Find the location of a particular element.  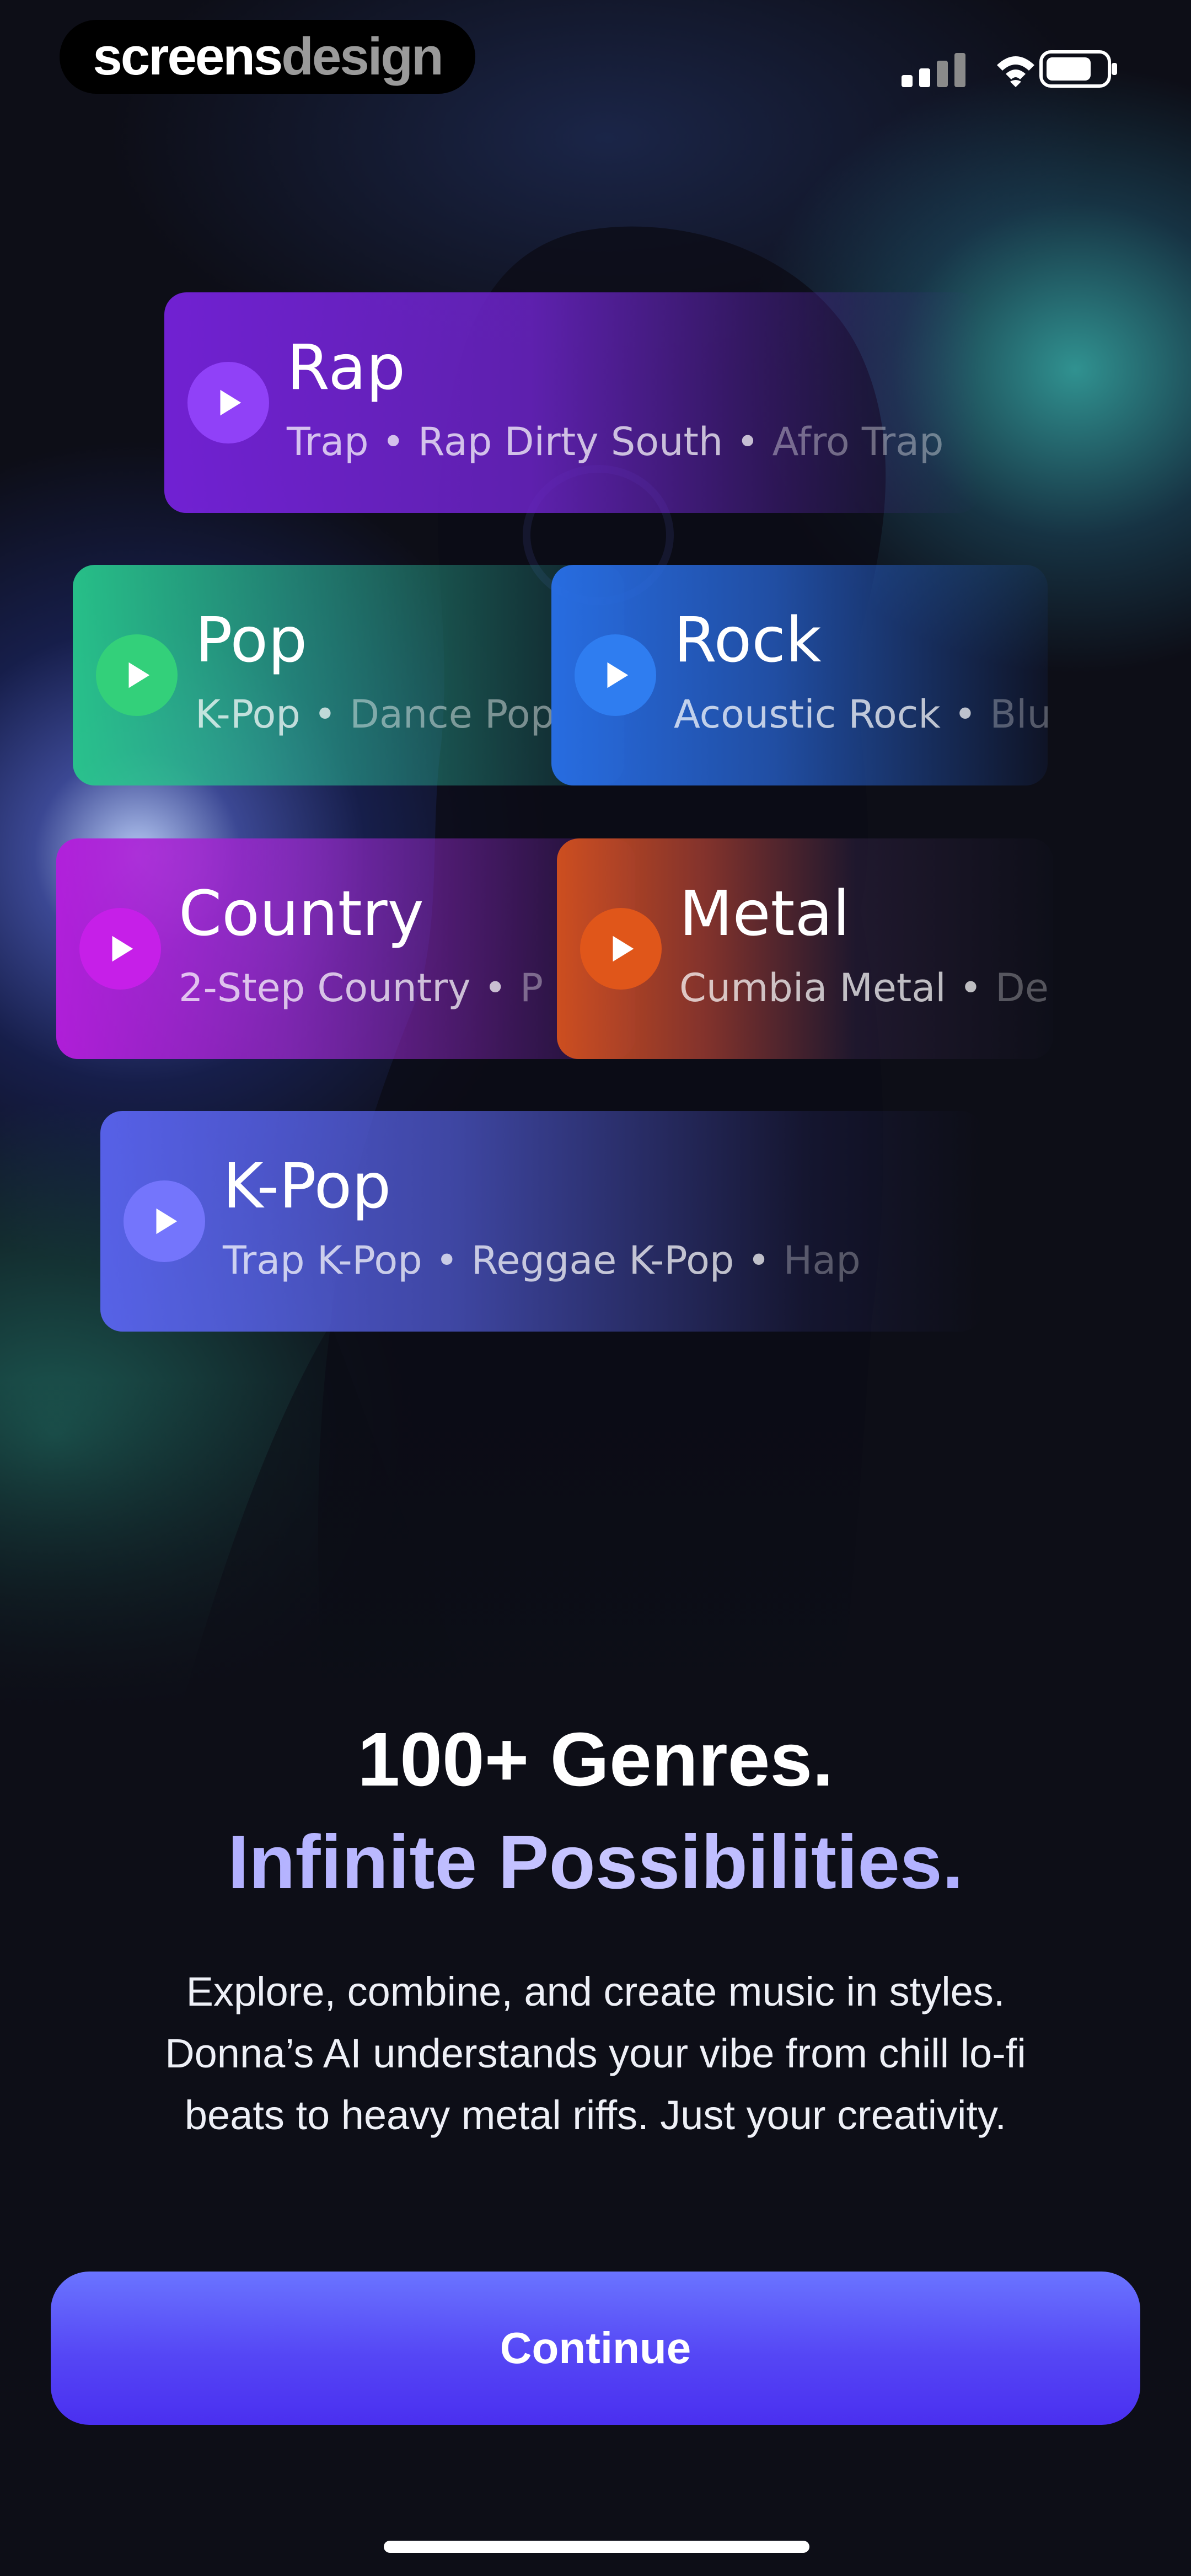

screensdesign-watermark: screens design is located at coordinates (267, 57).